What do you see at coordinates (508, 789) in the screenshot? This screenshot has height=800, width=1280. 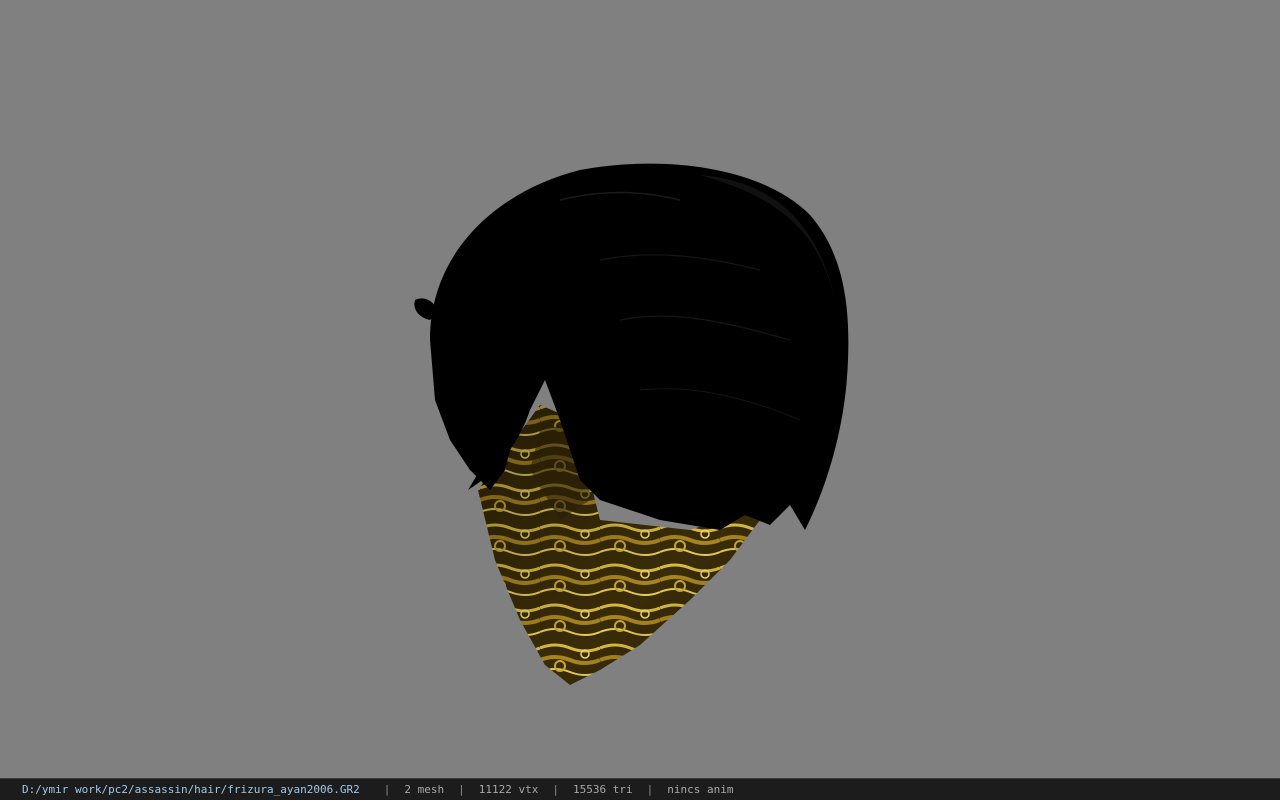 I see `vertex-count: 11122 vtx` at bounding box center [508, 789].